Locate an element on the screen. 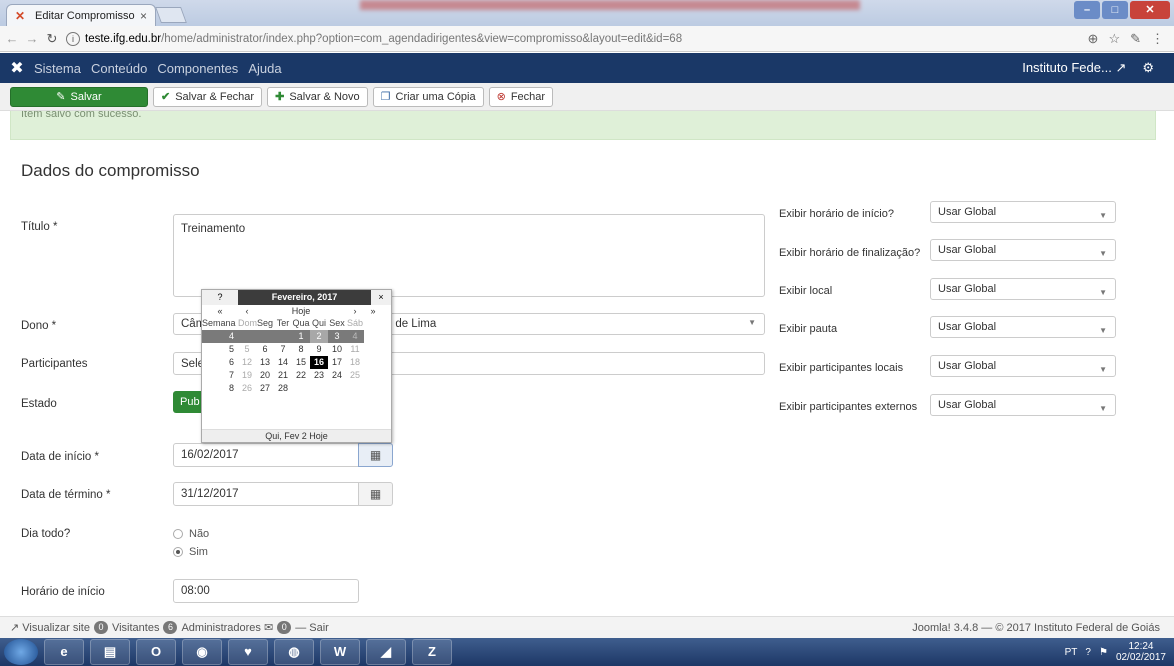 This screenshot has height=666, width=1174. radio-nao: Não is located at coordinates (191, 534).